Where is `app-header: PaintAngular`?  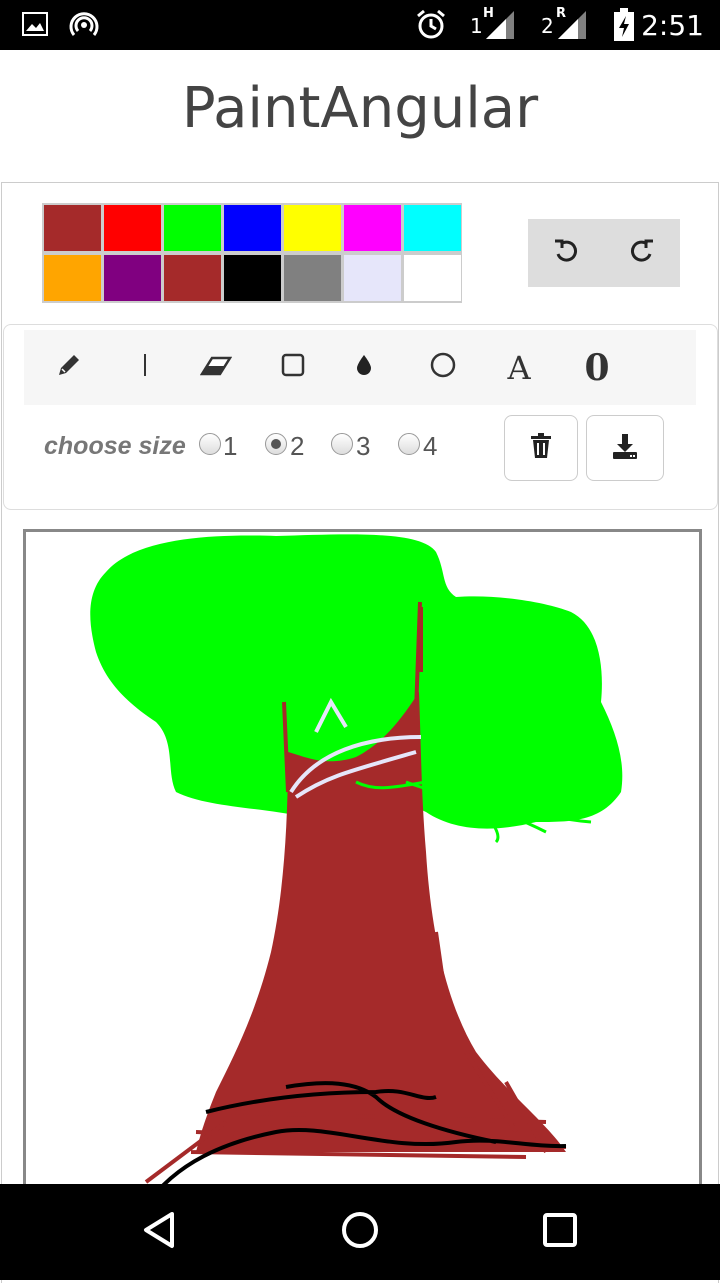
app-header: PaintAngular is located at coordinates (360, 115).